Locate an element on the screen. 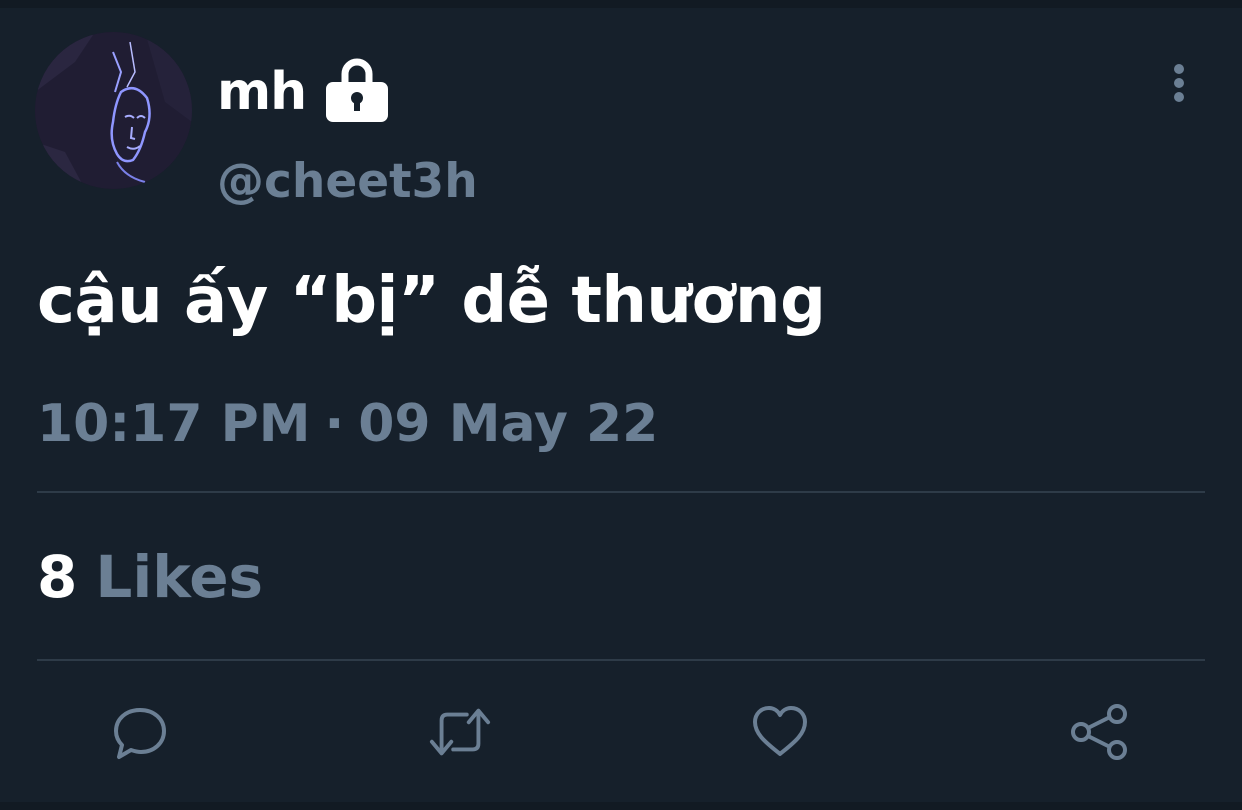  likes-stat: 8 Likes is located at coordinates (150, 577).